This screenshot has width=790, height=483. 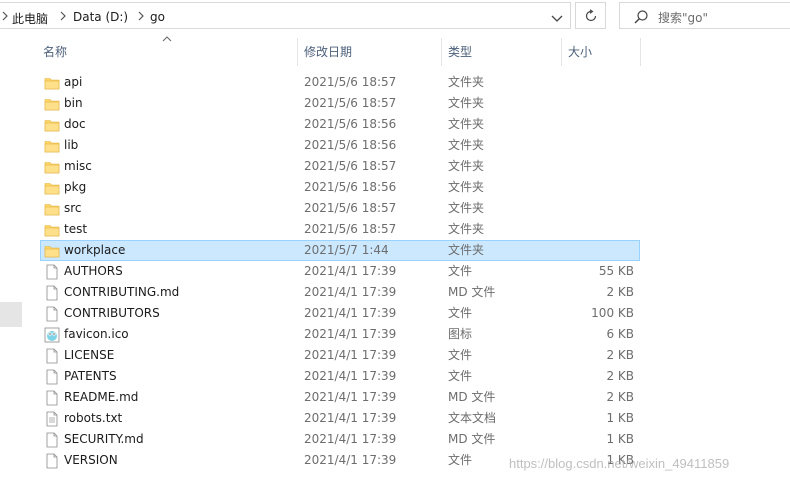 I want to click on search-icon, so click(x=641, y=17).